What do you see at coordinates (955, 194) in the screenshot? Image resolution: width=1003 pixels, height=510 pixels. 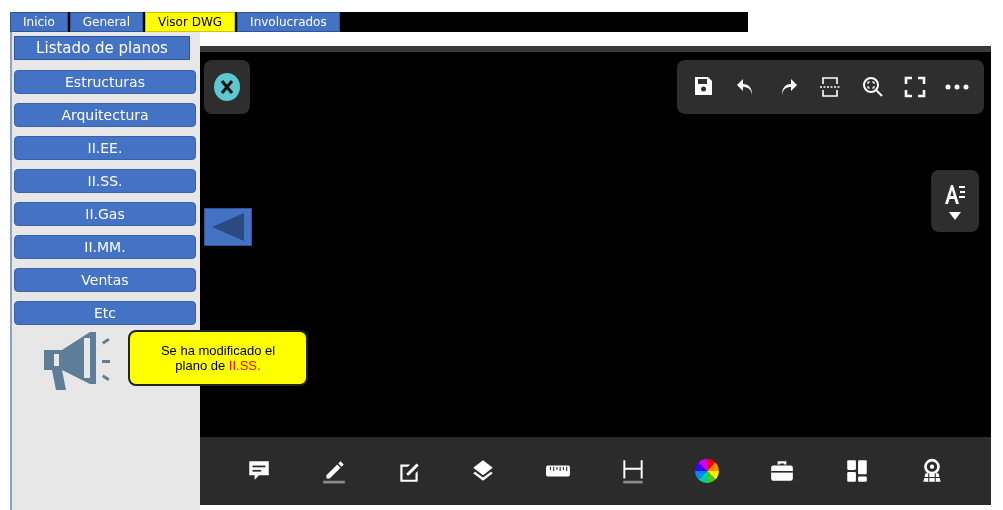 I see `text-style-icon` at bounding box center [955, 194].